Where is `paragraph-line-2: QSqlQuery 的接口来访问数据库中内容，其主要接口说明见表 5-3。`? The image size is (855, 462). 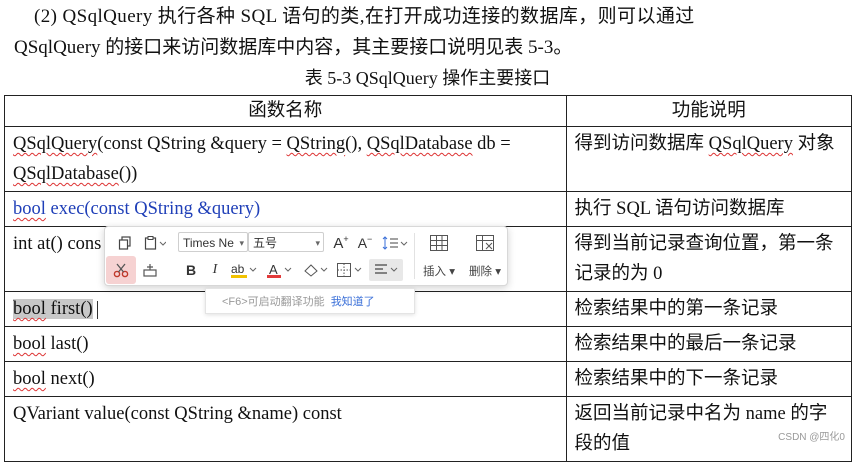 paragraph-line-2: QSqlQuery 的接口来访问数据库中内容，其主要接口说明见表 5-3。 is located at coordinates (293, 47).